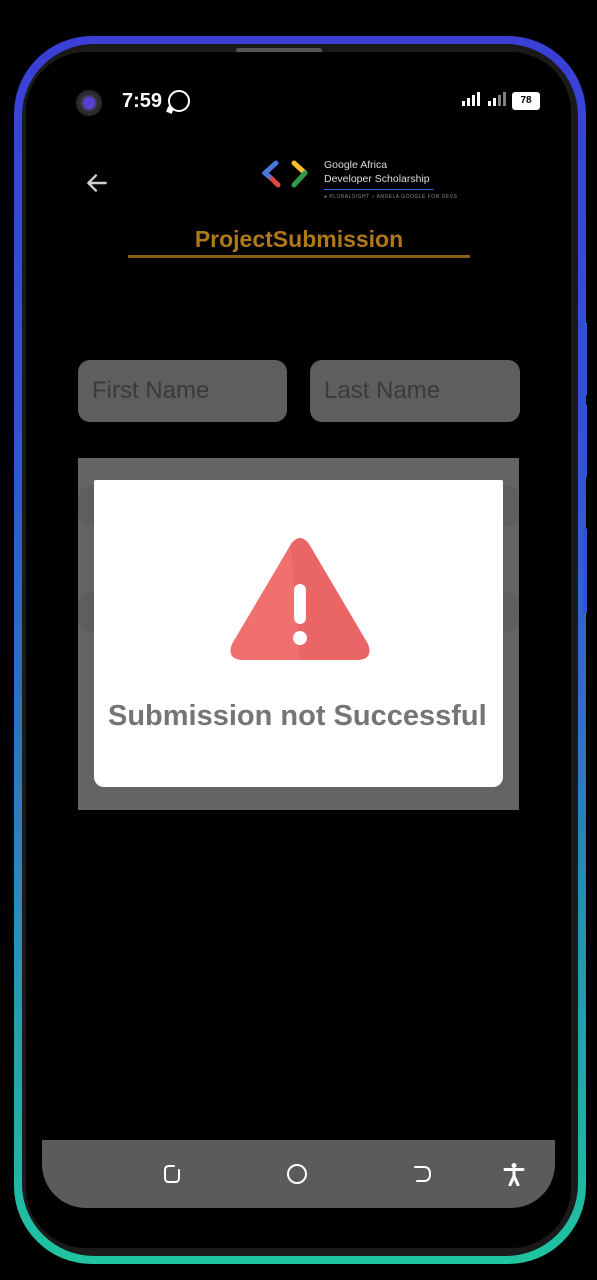  Describe the element at coordinates (298, 100) in the screenshot. I see `status-bar: 7:59 78` at that location.